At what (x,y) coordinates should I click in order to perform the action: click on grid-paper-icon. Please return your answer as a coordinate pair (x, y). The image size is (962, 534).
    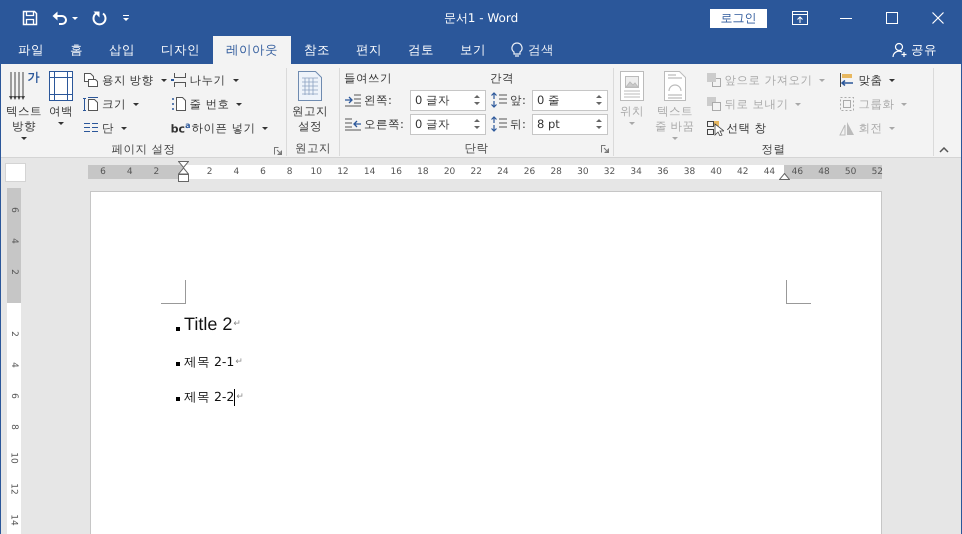
    Looking at the image, I should click on (310, 86).